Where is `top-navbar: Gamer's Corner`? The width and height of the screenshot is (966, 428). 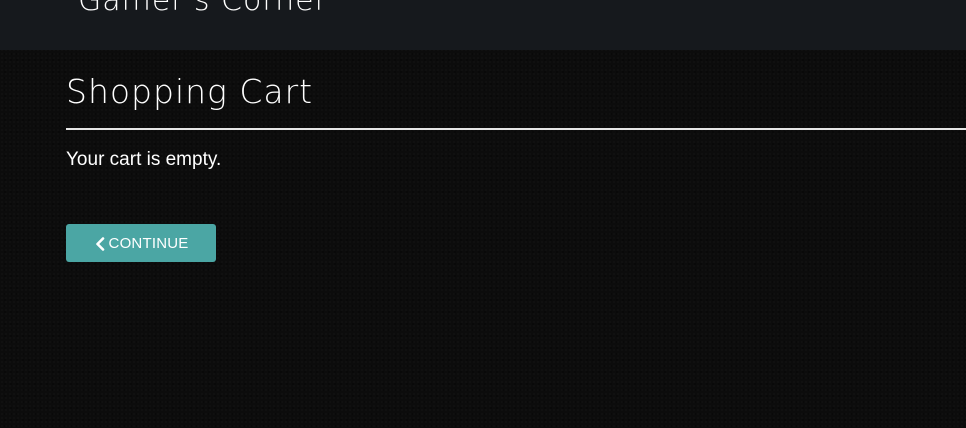 top-navbar: Gamer's Corner is located at coordinates (483, 25).